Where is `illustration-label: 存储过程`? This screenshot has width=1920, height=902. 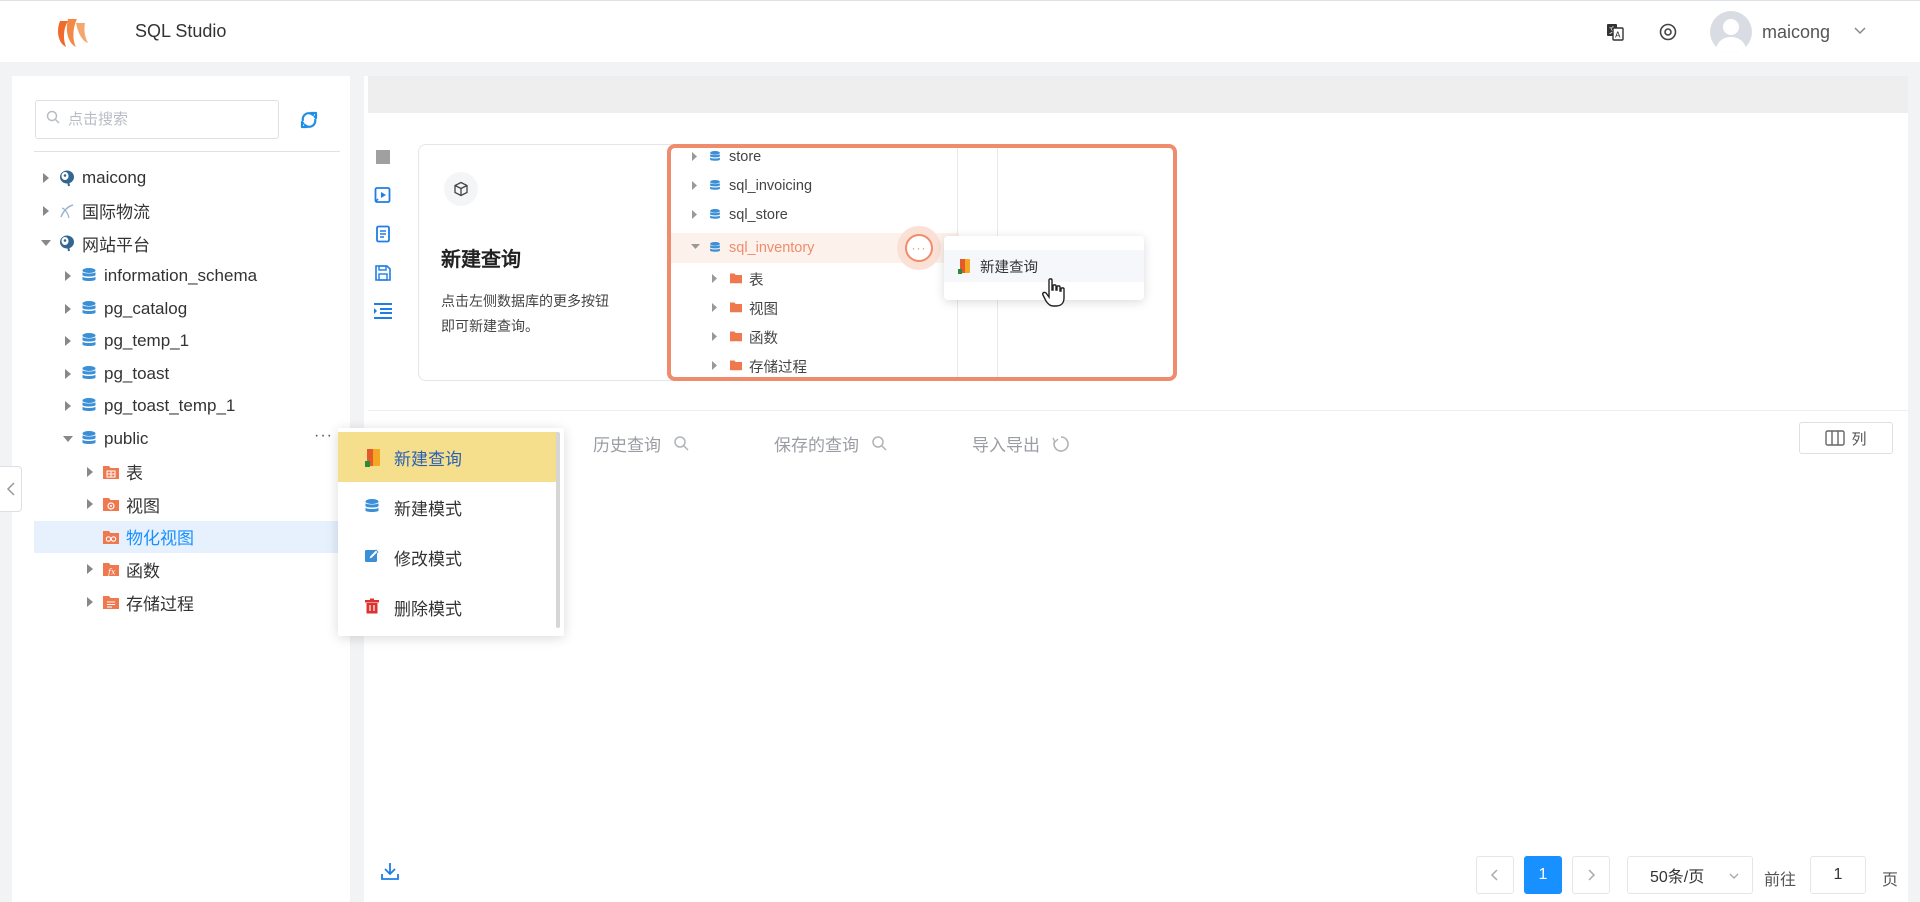 illustration-label: 存储过程 is located at coordinates (778, 367).